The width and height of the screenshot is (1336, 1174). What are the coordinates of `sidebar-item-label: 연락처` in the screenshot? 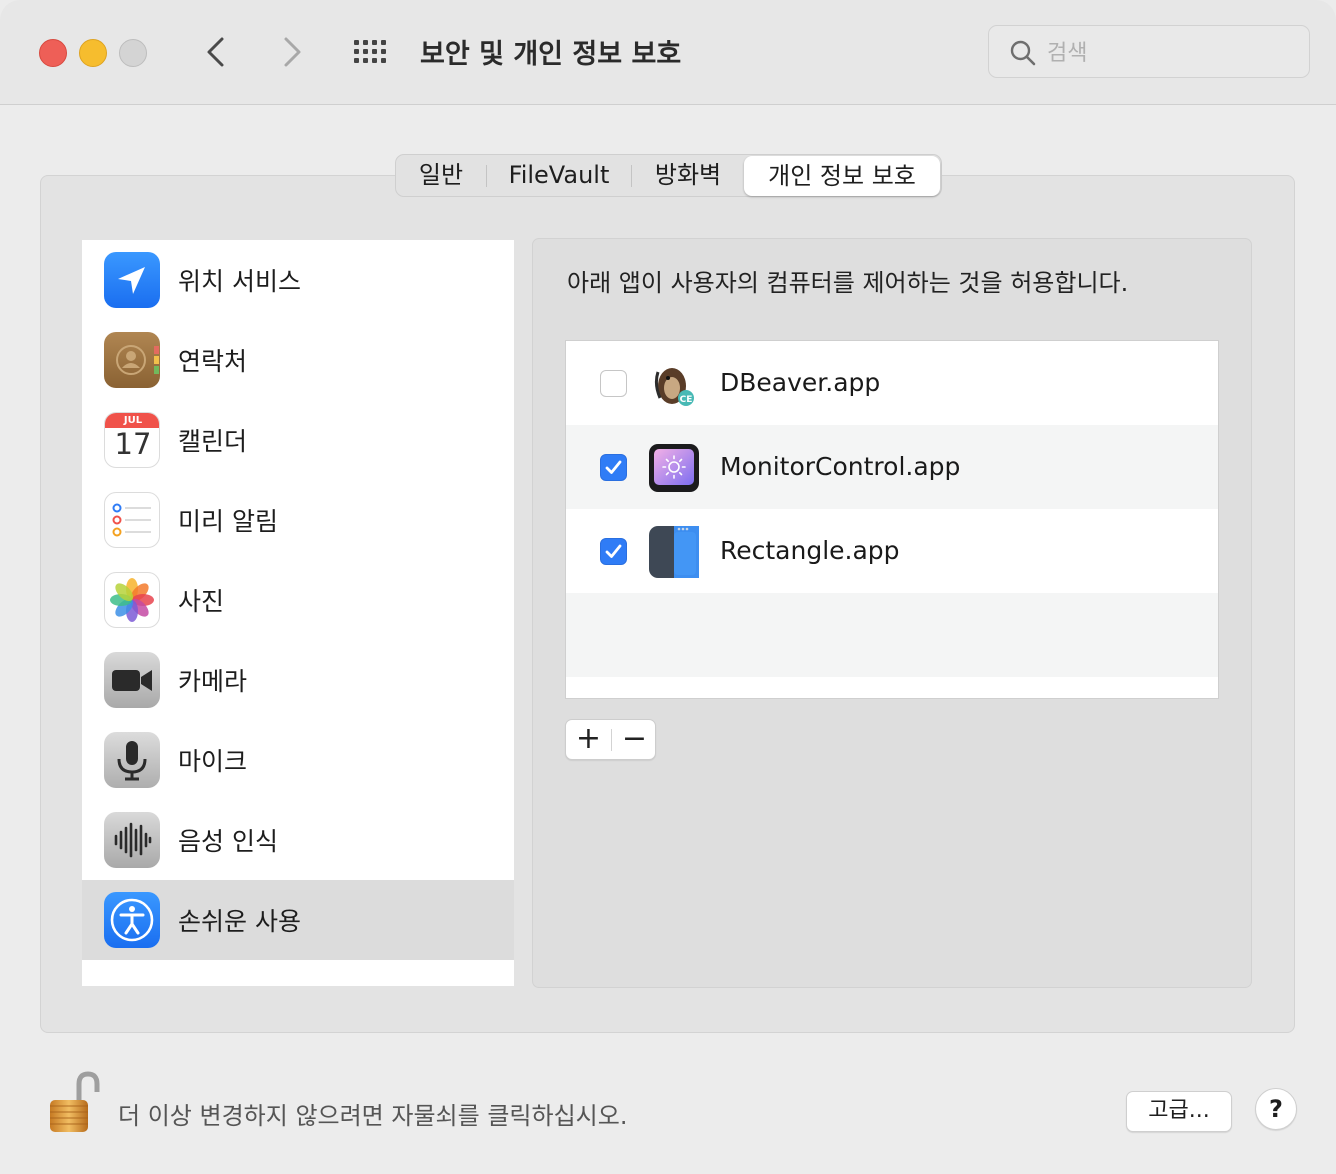 It's located at (213, 361).